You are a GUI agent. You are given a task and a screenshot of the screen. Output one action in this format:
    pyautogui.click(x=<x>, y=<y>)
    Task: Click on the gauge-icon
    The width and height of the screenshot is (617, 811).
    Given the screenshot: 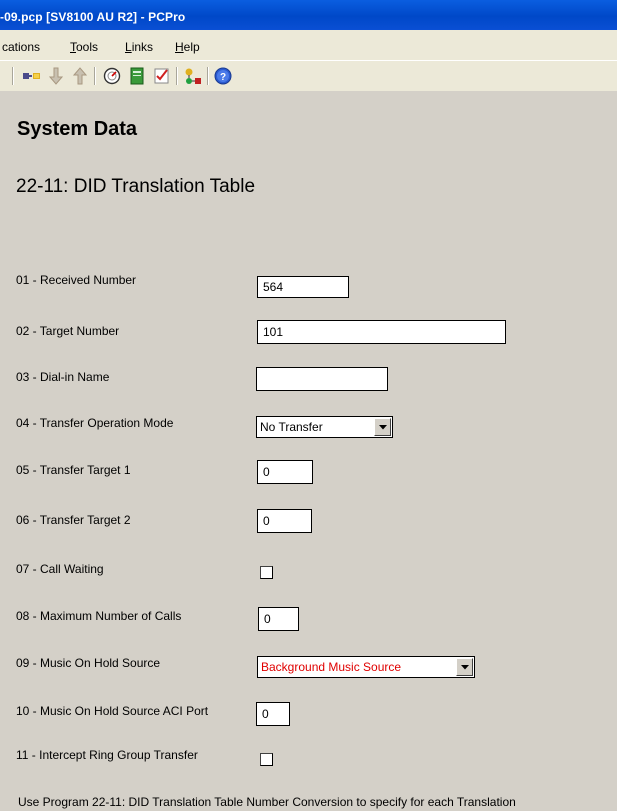 What is the action you would take?
    pyautogui.click(x=112, y=76)
    